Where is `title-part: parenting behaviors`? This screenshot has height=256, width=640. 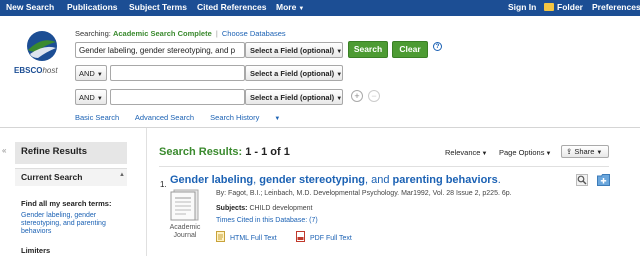
title-part: parenting behaviors is located at coordinates (445, 180).